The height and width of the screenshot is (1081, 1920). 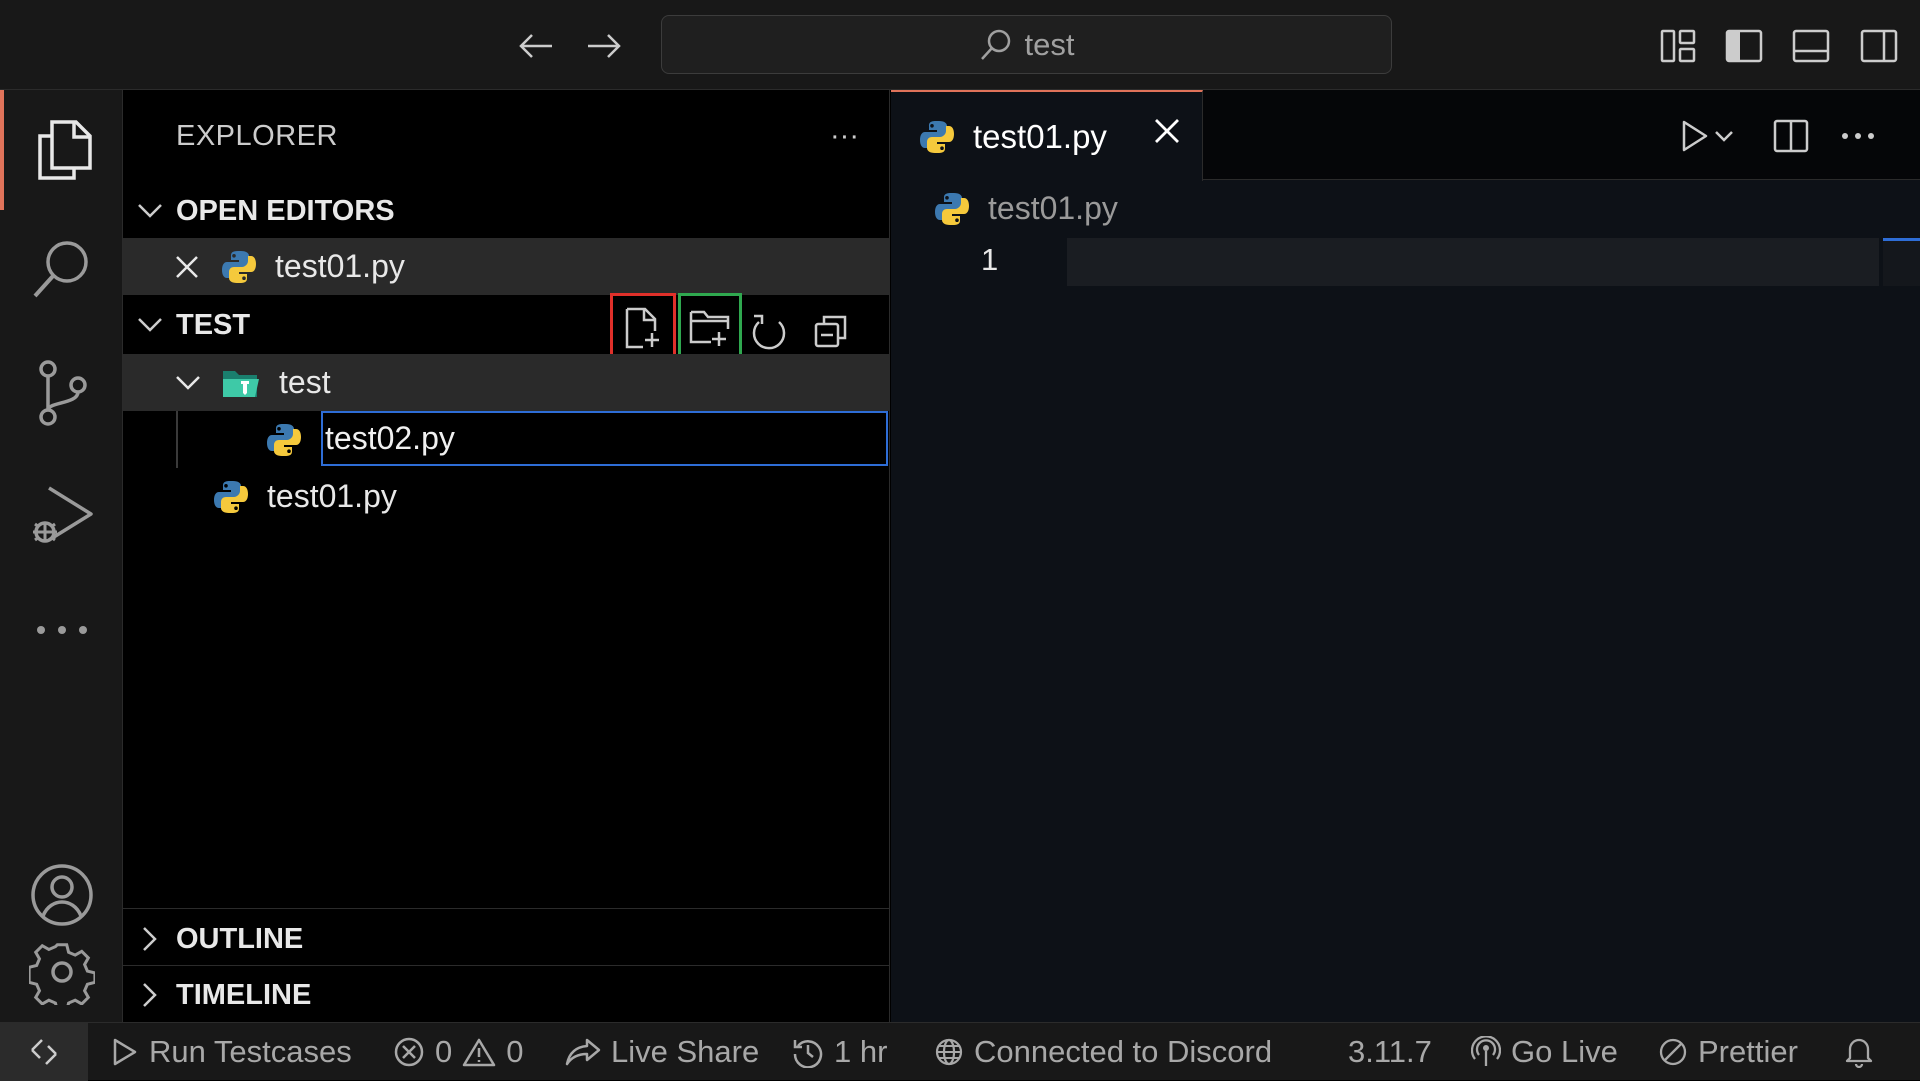 What do you see at coordinates (1486, 1052) in the screenshot?
I see `broadcast-icon` at bounding box center [1486, 1052].